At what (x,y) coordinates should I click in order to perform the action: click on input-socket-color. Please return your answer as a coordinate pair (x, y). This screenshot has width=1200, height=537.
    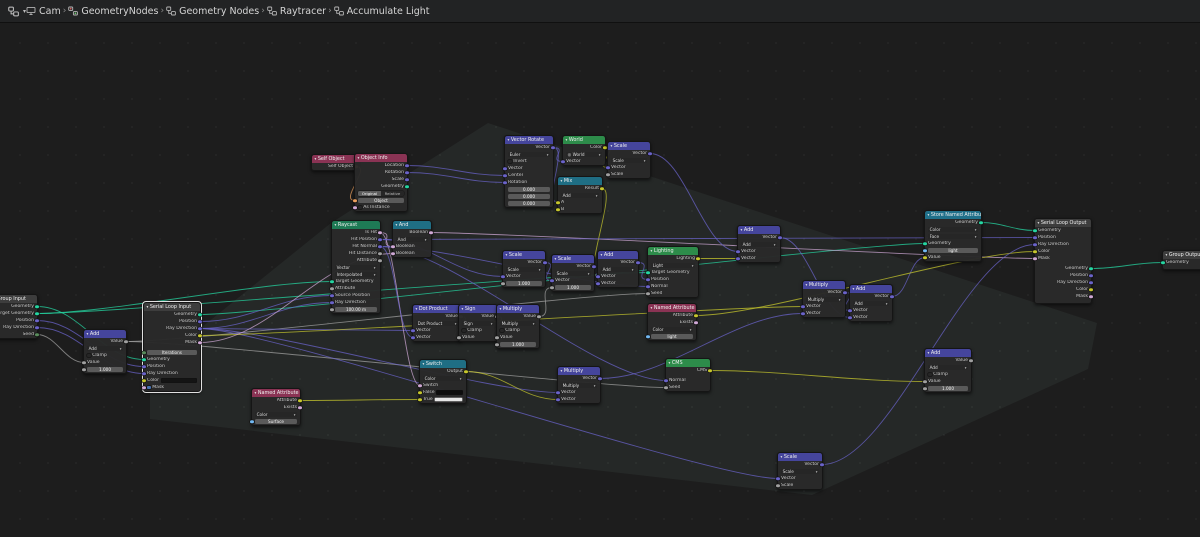
    Looking at the image, I should click on (1035, 251).